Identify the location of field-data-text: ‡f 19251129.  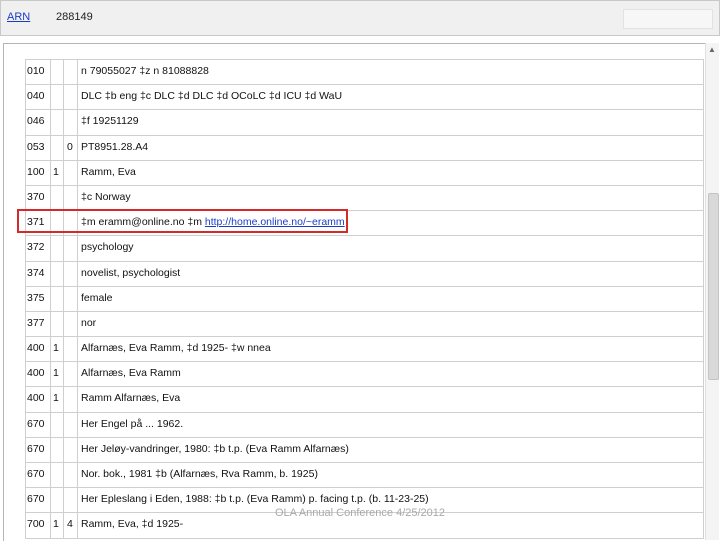
(110, 121).